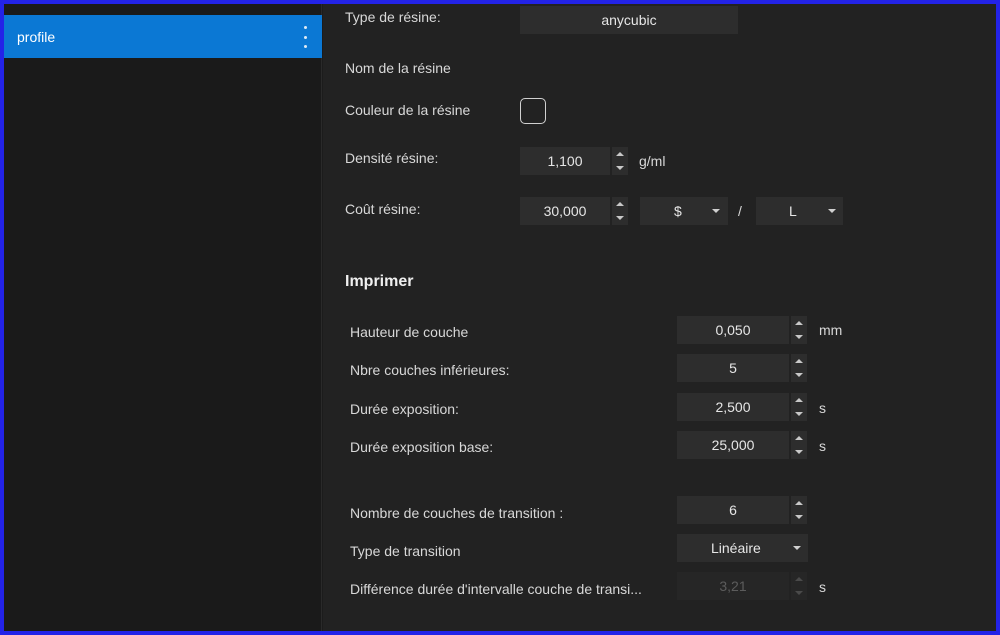 This screenshot has width=1000, height=635. I want to click on resin-type-field: anycubic, so click(629, 20).